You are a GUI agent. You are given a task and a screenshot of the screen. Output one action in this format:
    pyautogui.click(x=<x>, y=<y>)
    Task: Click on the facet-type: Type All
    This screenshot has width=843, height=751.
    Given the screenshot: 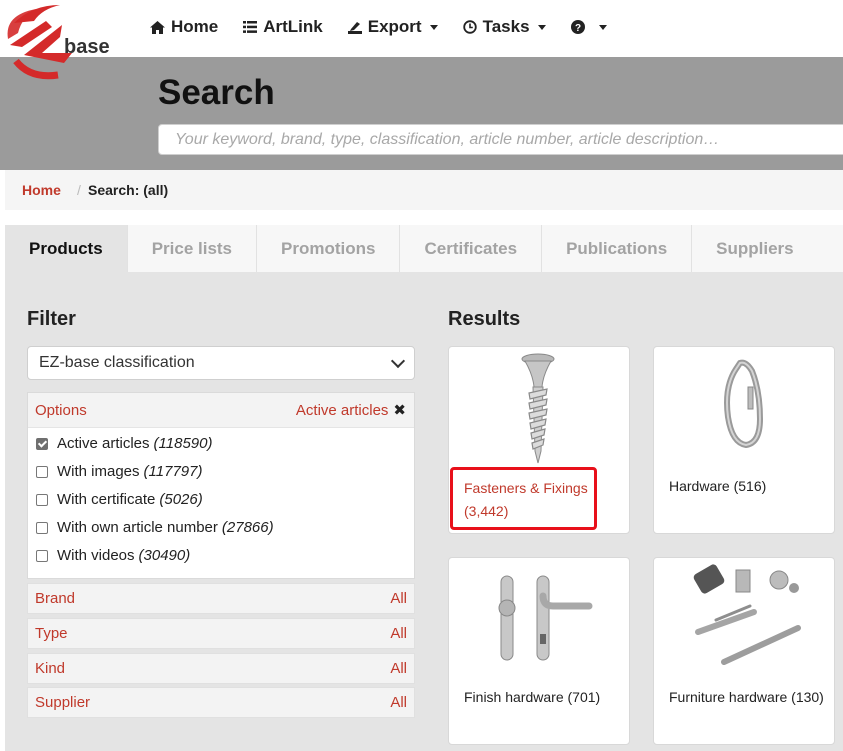 What is the action you would take?
    pyautogui.click(x=221, y=633)
    